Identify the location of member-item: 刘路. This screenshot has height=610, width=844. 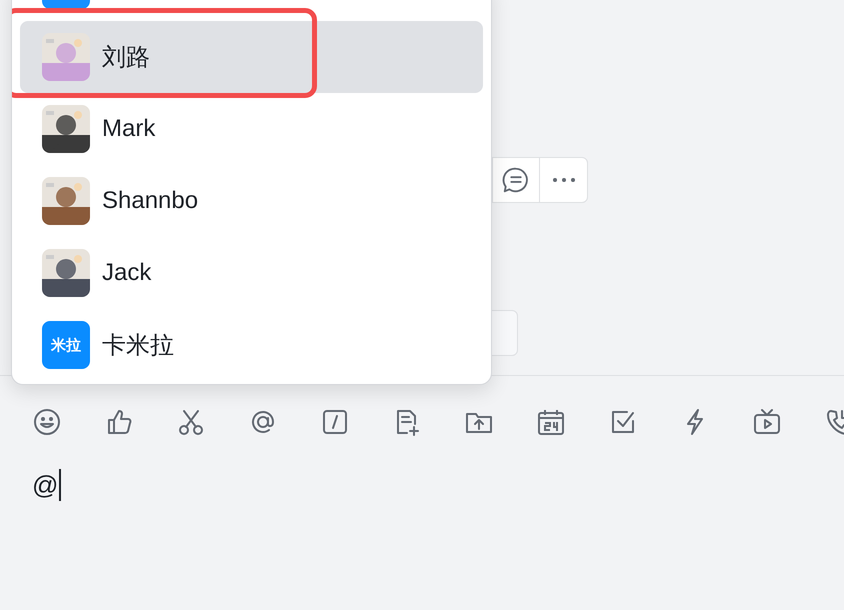
(251, 57).